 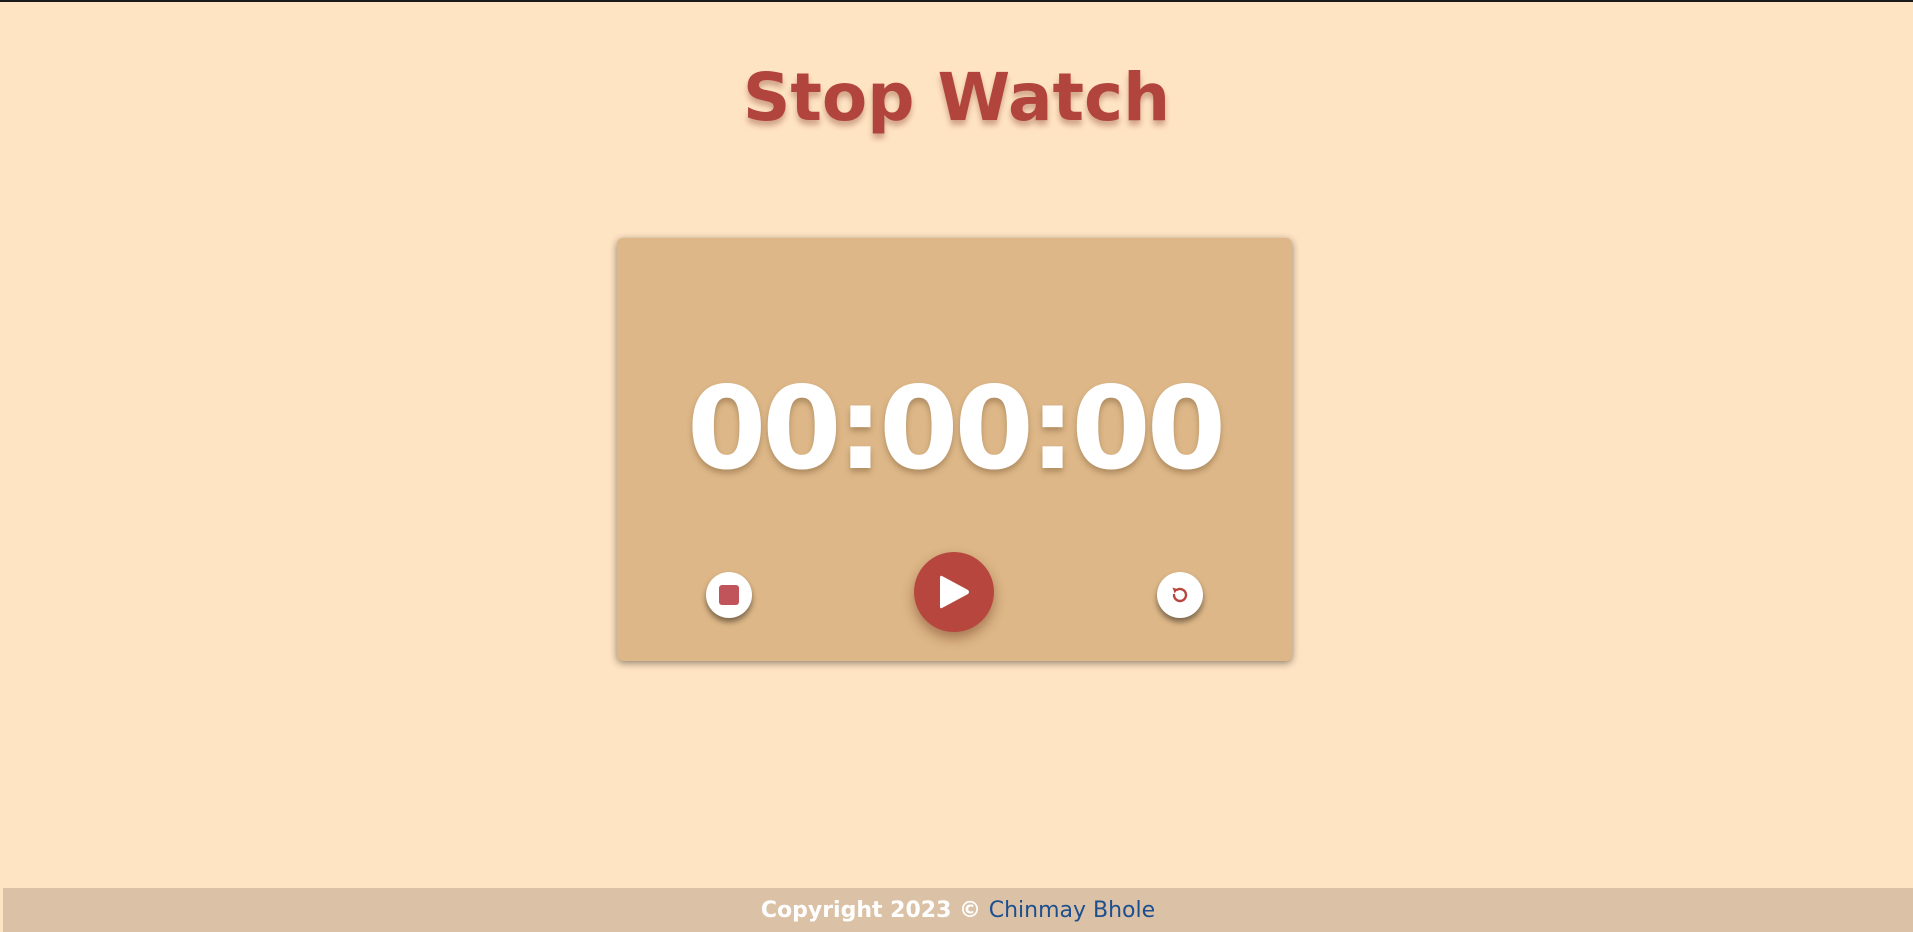 I want to click on time-display: 00:00:00, so click(x=956, y=428).